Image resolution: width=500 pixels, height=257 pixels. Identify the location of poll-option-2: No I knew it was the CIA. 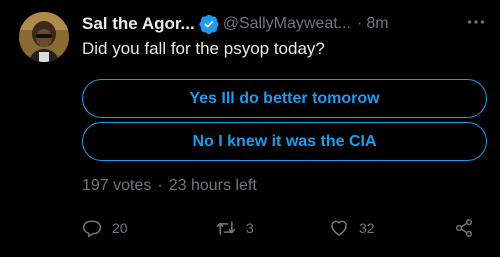
(284, 141).